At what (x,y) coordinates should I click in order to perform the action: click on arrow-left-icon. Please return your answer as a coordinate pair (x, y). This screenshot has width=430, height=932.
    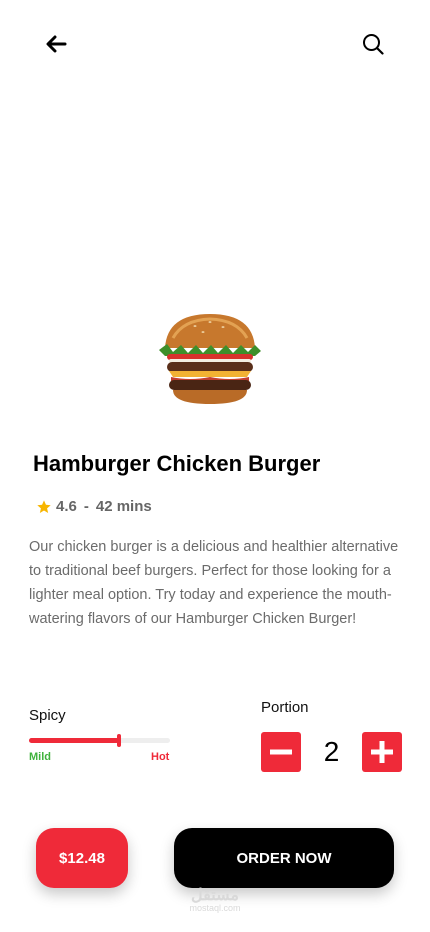
    Looking at the image, I should click on (56, 44).